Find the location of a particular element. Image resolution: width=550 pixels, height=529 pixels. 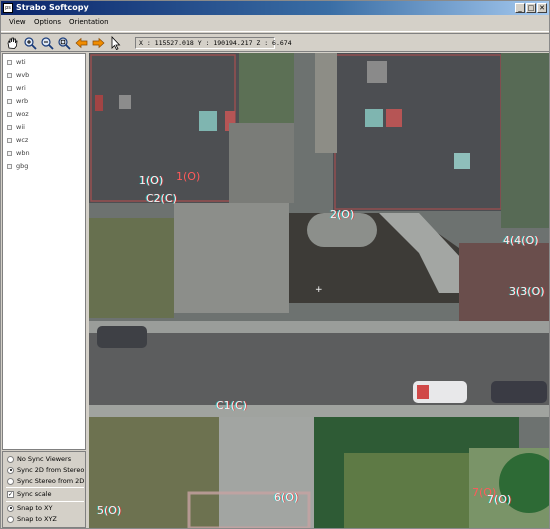

layer-label: wcz is located at coordinates (22, 140).